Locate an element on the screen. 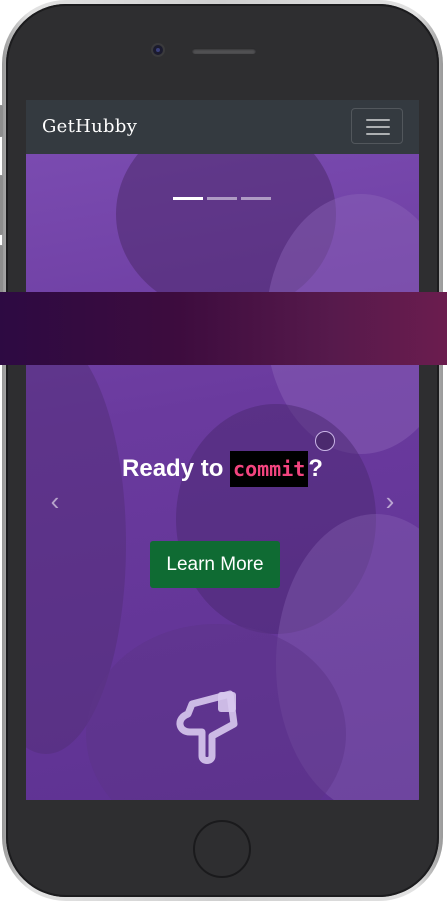  volume-up-button is located at coordinates (1, 205).